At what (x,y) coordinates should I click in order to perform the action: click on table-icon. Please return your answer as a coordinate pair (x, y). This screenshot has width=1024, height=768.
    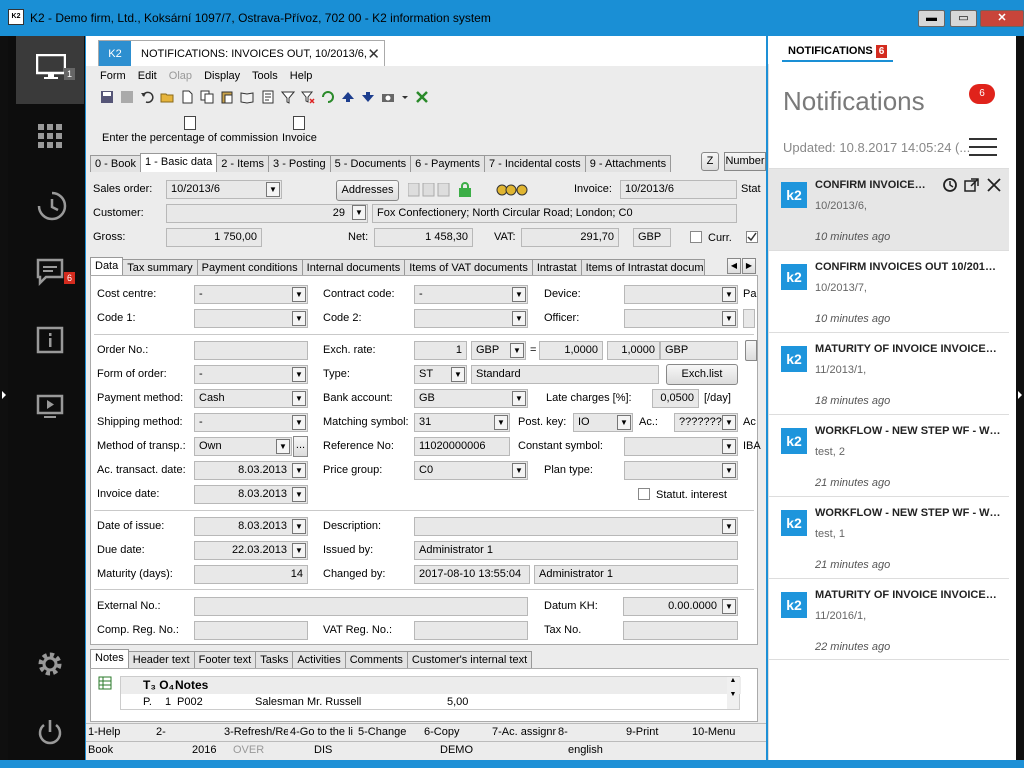
    Looking at the image, I should click on (105, 683).